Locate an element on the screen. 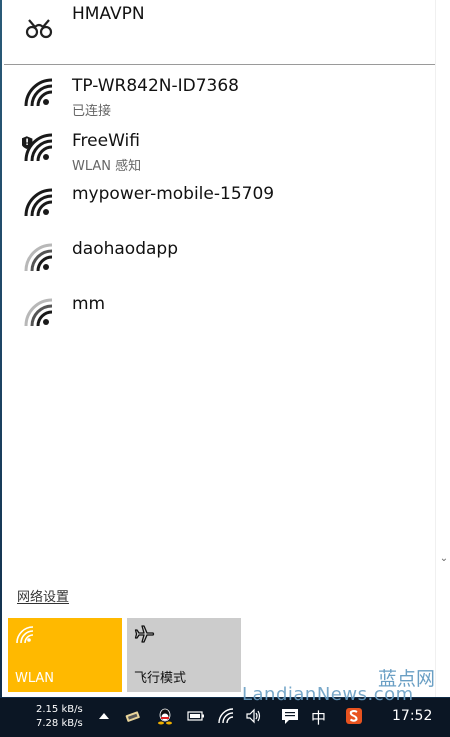 The width and height of the screenshot is (450, 737). network-item: FreeWifi WLAN 感知 is located at coordinates (219, 148).